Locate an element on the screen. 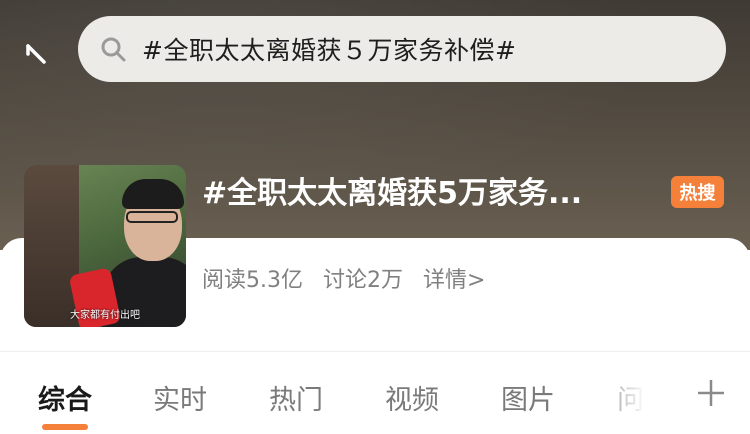 The height and width of the screenshot is (434, 750). search-bar: #全职太太离婚获５万家务补偿# is located at coordinates (402, 49).